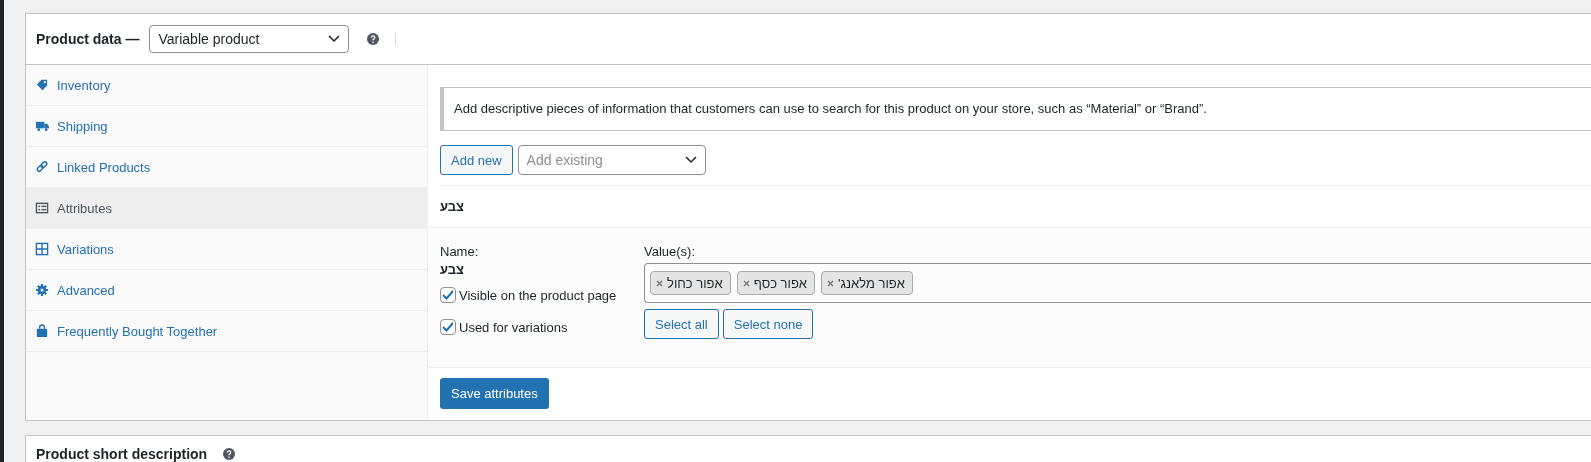  I want to click on panel-title: Product data —, so click(88, 39).